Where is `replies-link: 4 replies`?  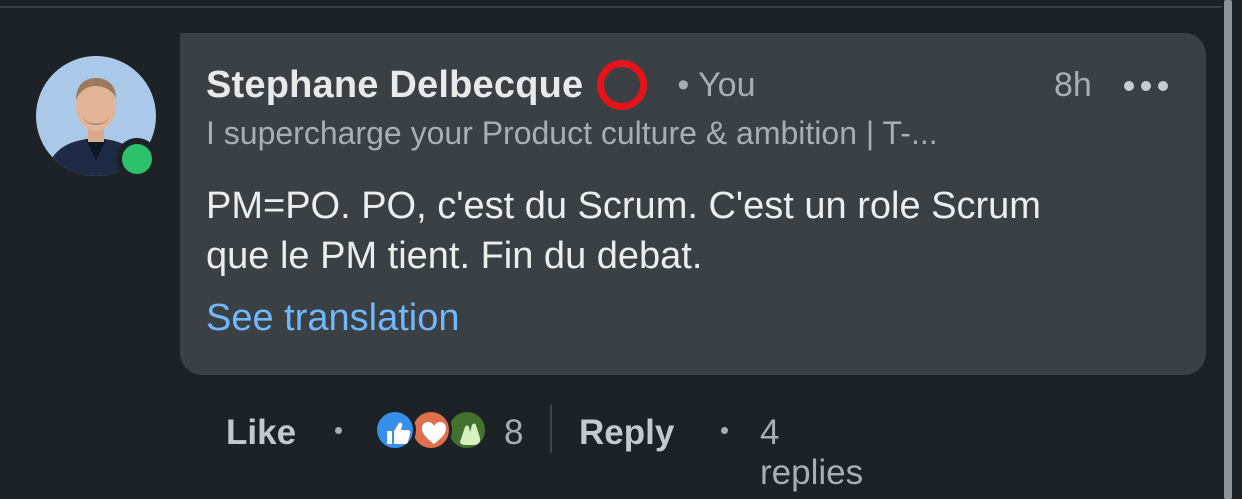 replies-link: 4 replies is located at coordinates (811, 453).